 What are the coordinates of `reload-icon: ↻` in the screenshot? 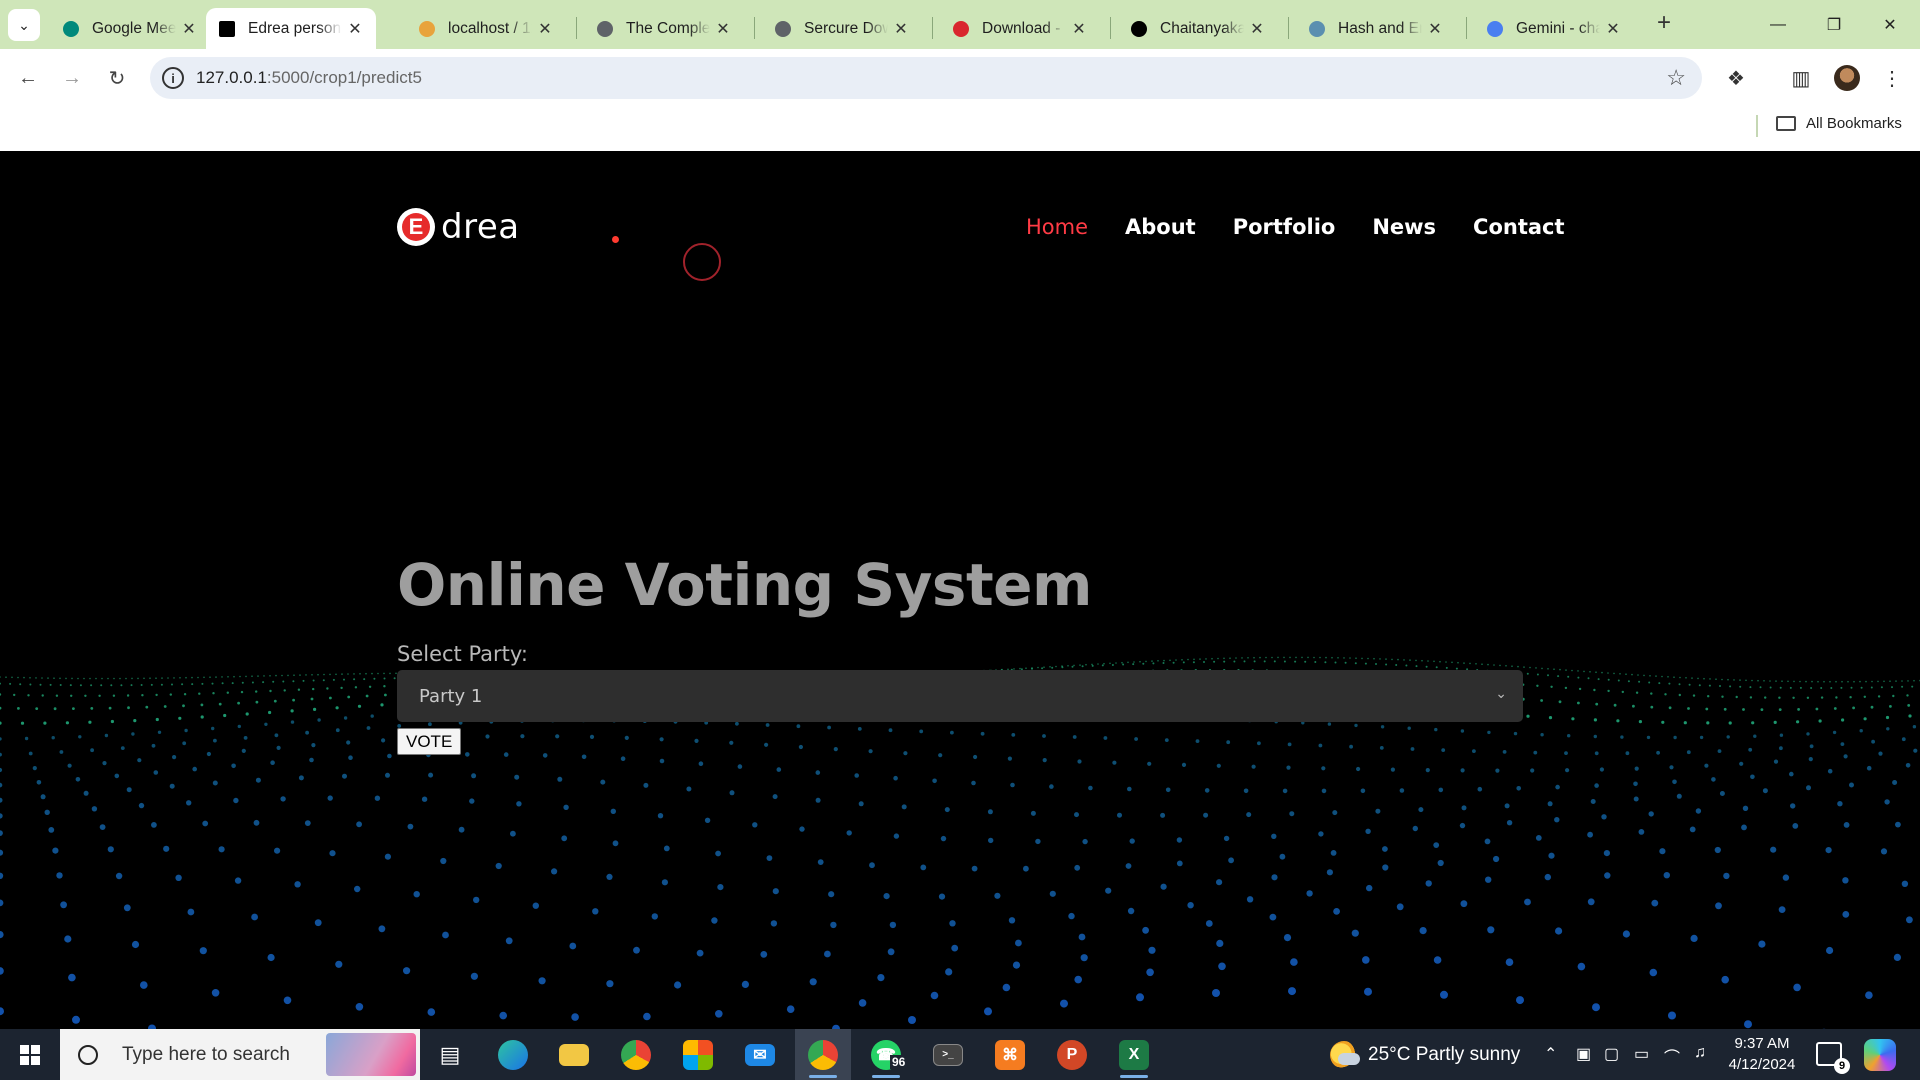 It's located at (117, 78).